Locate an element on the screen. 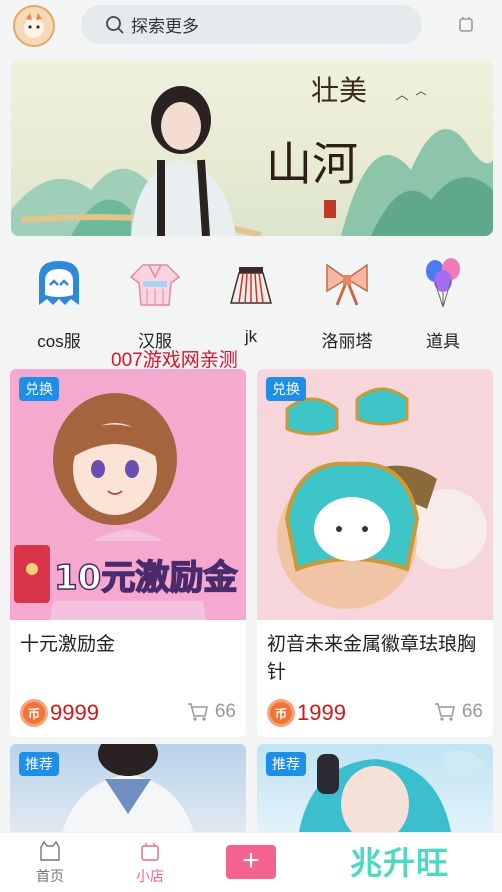  tab-shop: 小店 is located at coordinates (150, 862).